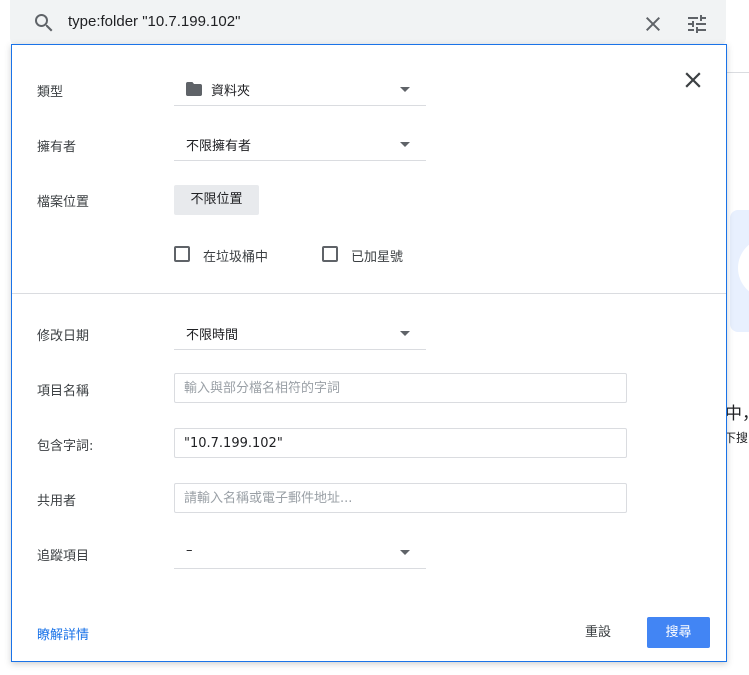 This screenshot has width=749, height=675. I want to click on background-card, so click(739, 271).